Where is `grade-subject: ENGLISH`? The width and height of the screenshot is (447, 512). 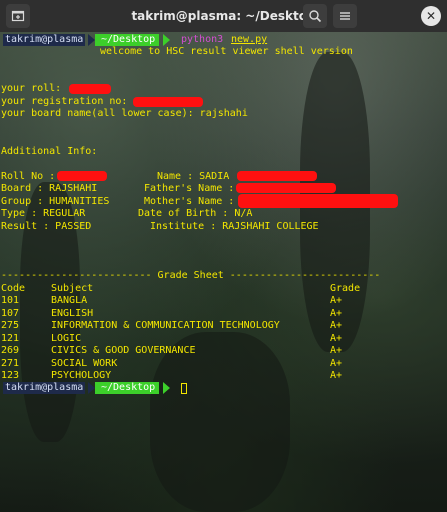
grade-subject: ENGLISH is located at coordinates (72, 313).